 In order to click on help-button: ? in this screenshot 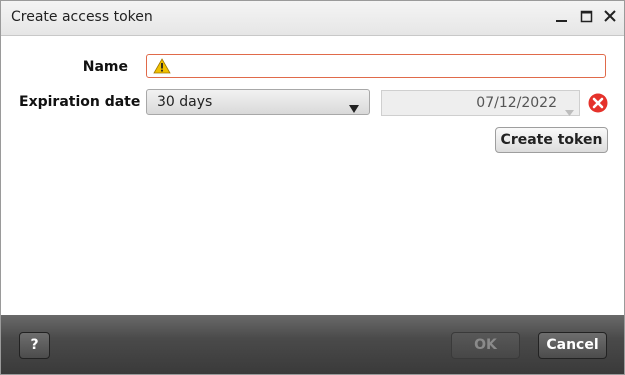, I will do `click(34, 345)`.